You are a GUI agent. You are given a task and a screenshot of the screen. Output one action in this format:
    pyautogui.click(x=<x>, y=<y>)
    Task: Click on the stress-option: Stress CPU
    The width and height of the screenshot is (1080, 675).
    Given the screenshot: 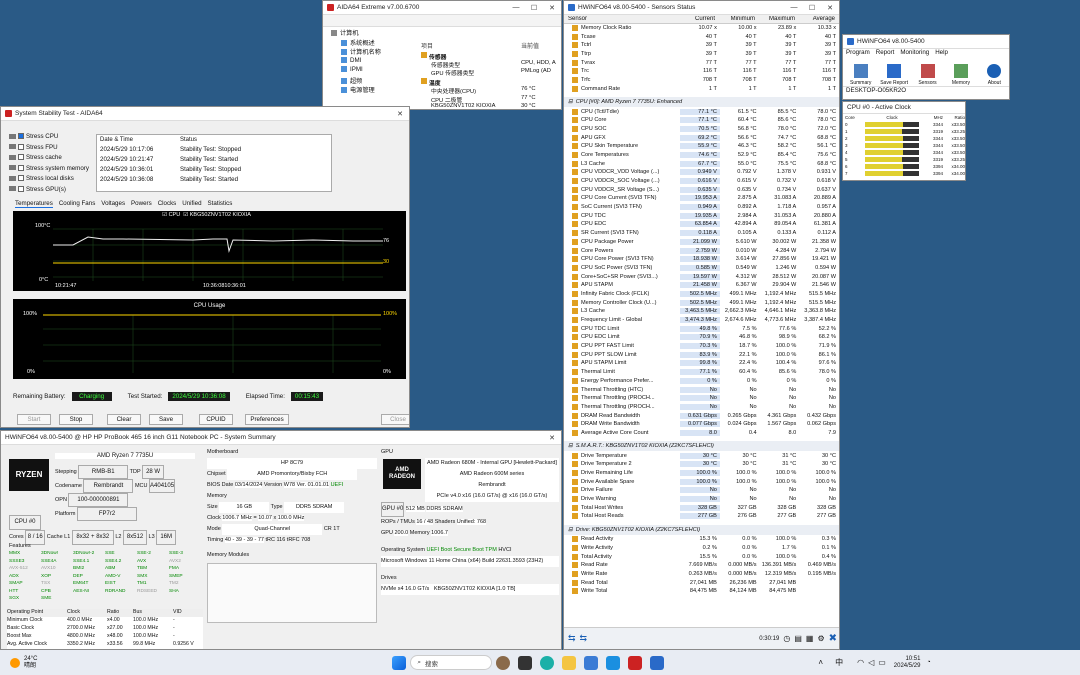 What is the action you would take?
    pyautogui.click(x=52, y=138)
    